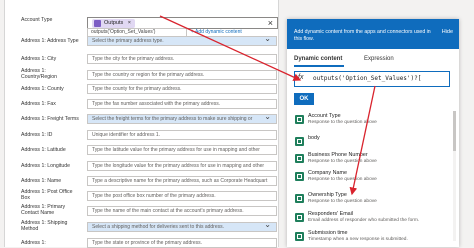 This screenshot has width=474, height=248. What do you see at coordinates (368, 144) in the screenshot?
I see `dynamic-content-item: body` at bounding box center [368, 144].